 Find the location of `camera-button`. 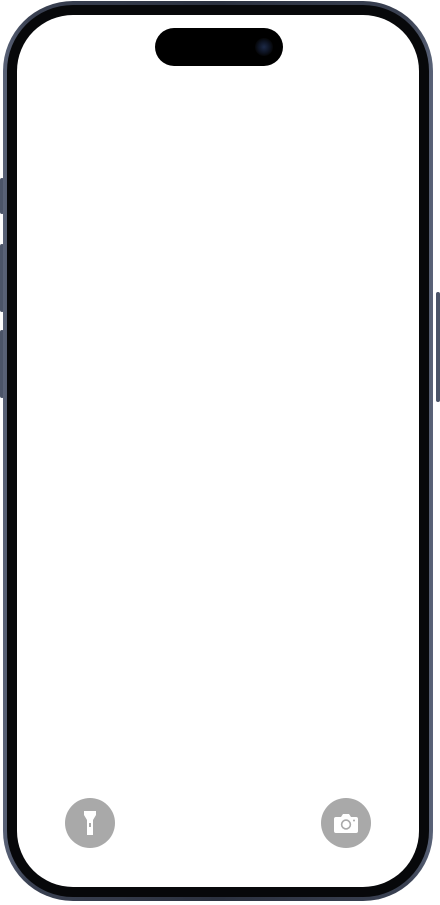

camera-button is located at coordinates (346, 823).